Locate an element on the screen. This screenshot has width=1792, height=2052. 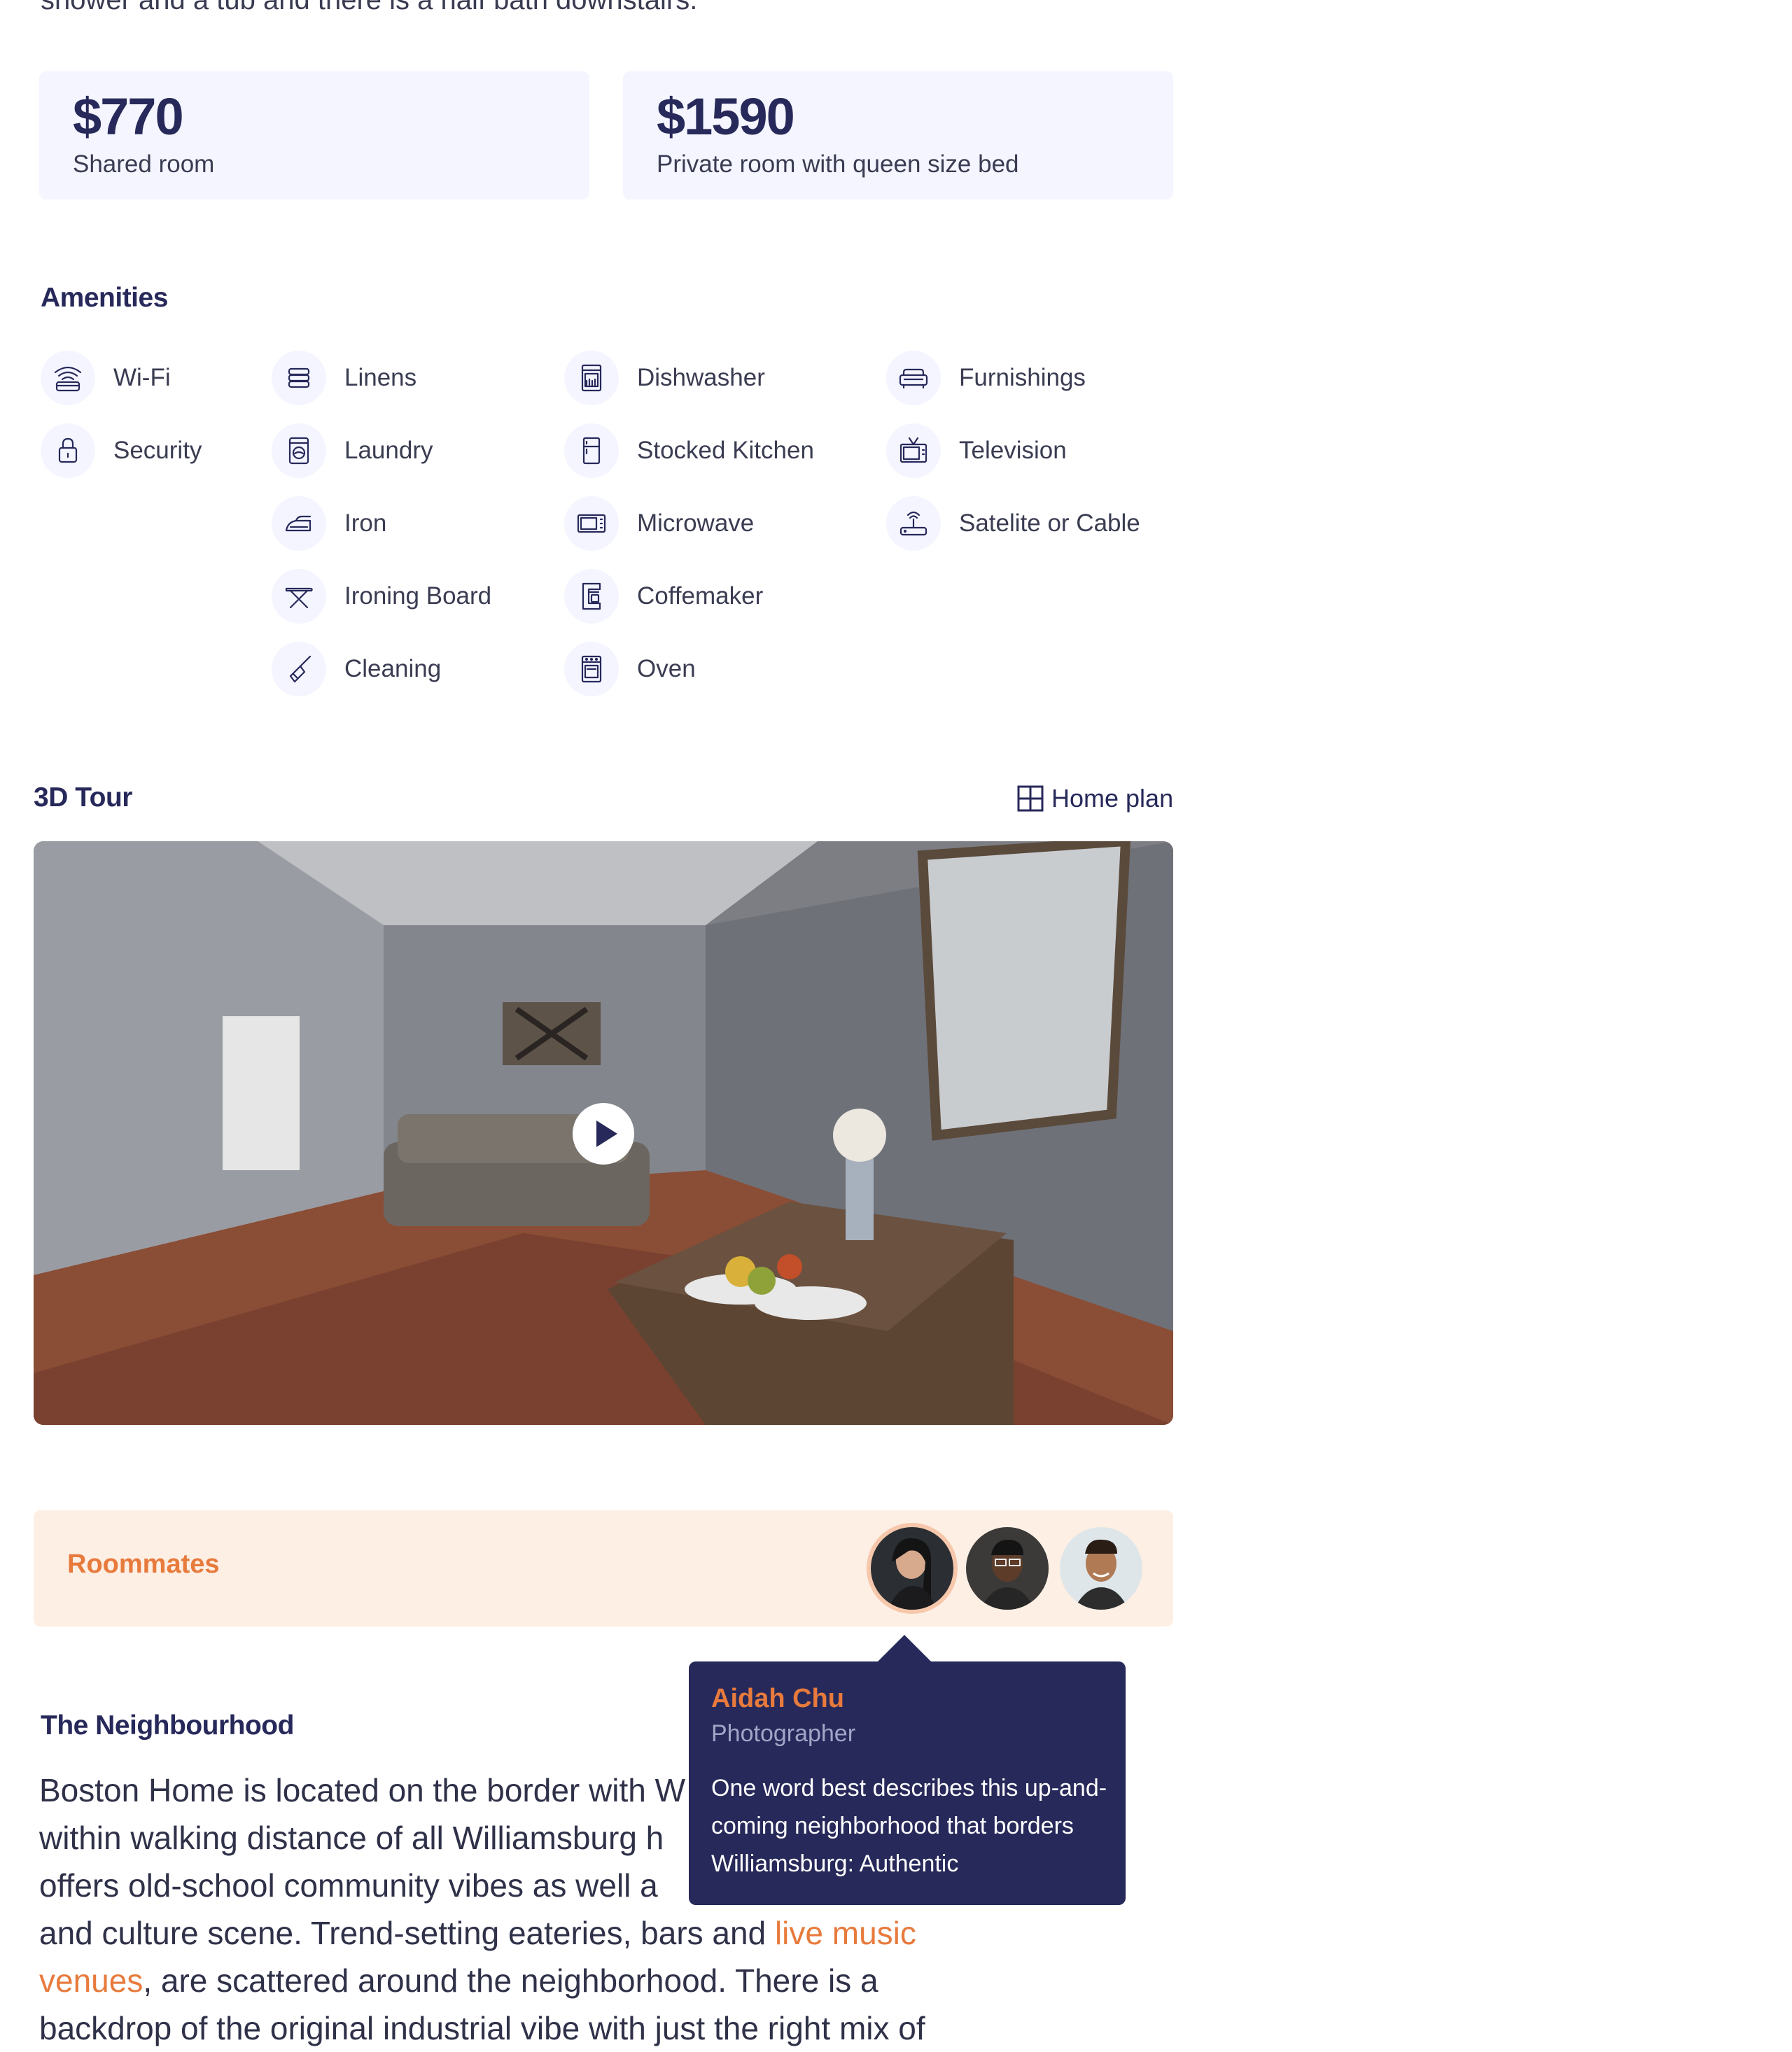
router-icon is located at coordinates (913, 523).